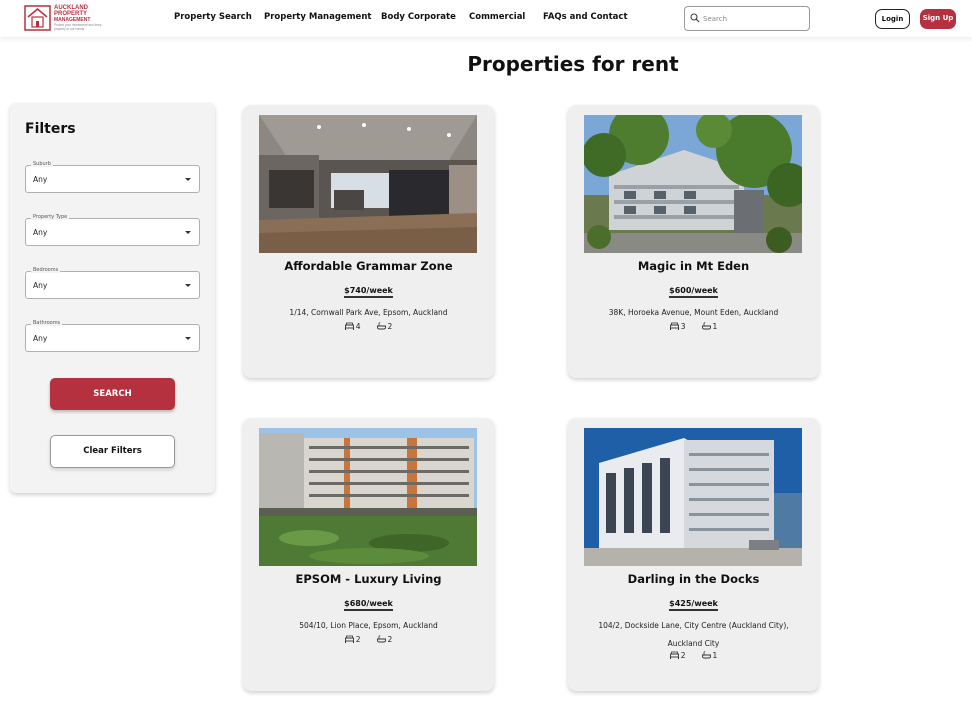 The image size is (972, 709). Describe the element at coordinates (368, 625) in the screenshot. I see `listing-address: 504/10, Lion Place, Epsom, Auckland` at that location.